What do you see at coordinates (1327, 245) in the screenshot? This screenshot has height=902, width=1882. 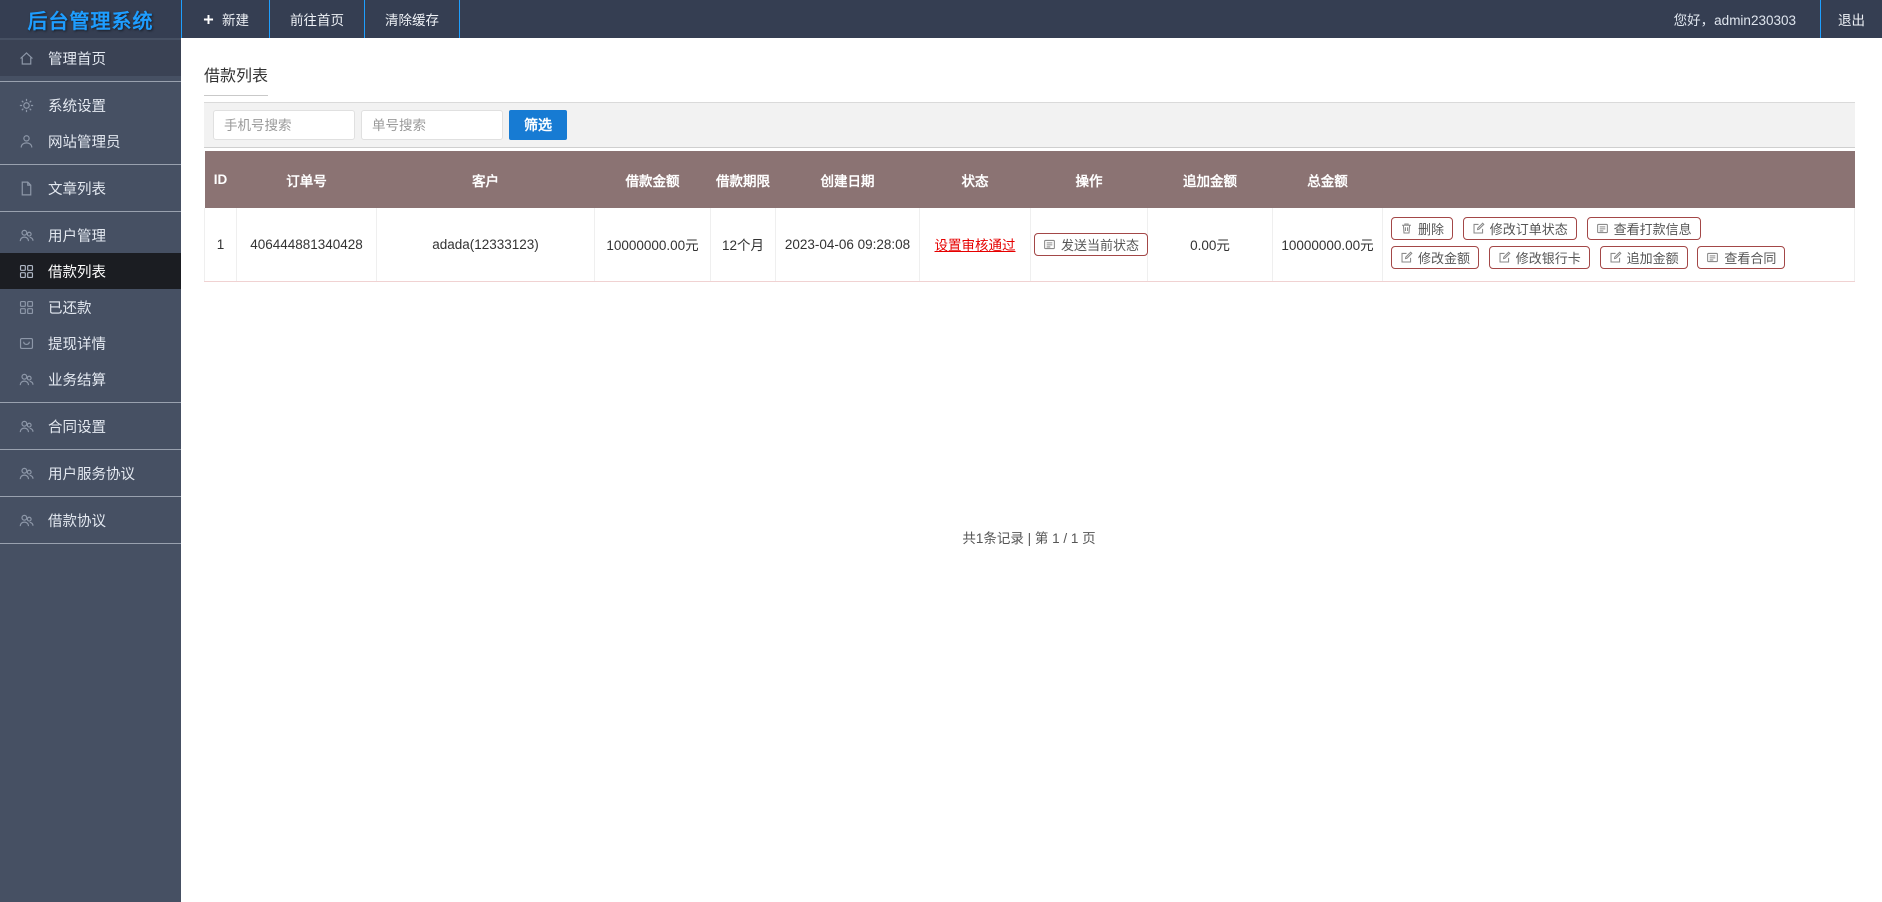 I see `cell-total-amount: 10000000.00元` at bounding box center [1327, 245].